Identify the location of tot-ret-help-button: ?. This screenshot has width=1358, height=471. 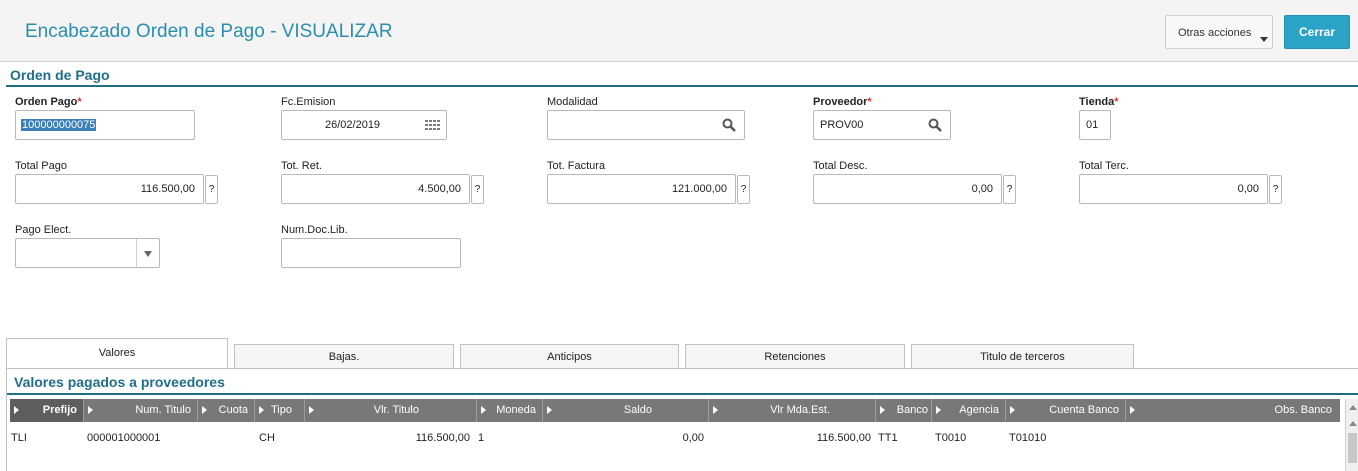
(477, 189).